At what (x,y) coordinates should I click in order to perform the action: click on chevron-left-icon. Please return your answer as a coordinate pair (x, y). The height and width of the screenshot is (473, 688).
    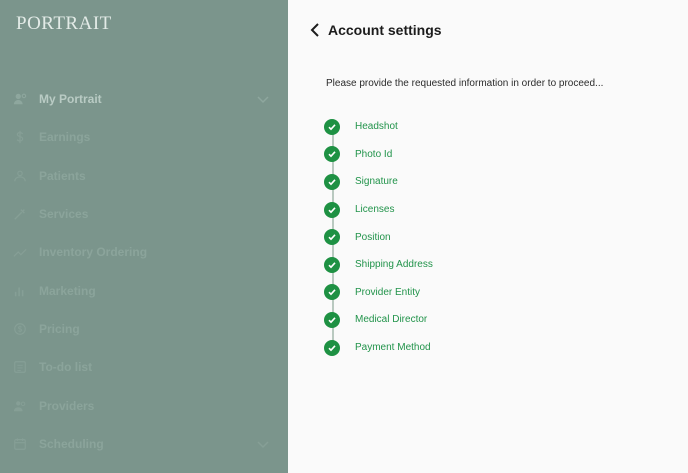
    Looking at the image, I should click on (314, 30).